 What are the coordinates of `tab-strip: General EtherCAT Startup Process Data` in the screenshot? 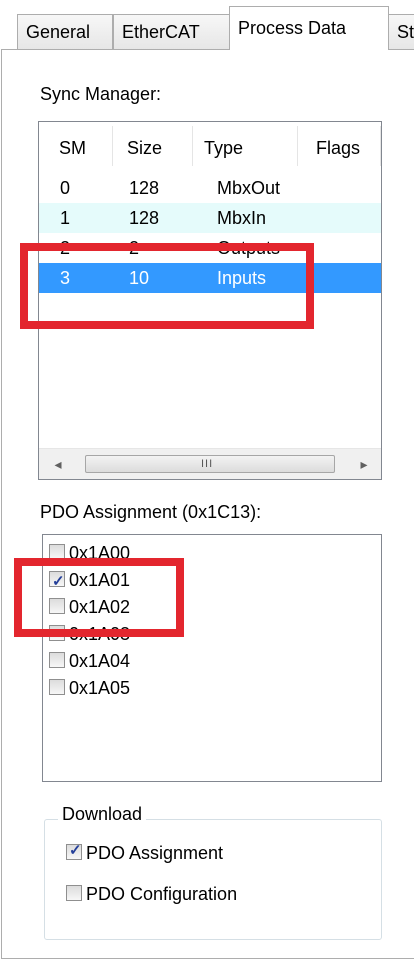 It's located at (207, 25).